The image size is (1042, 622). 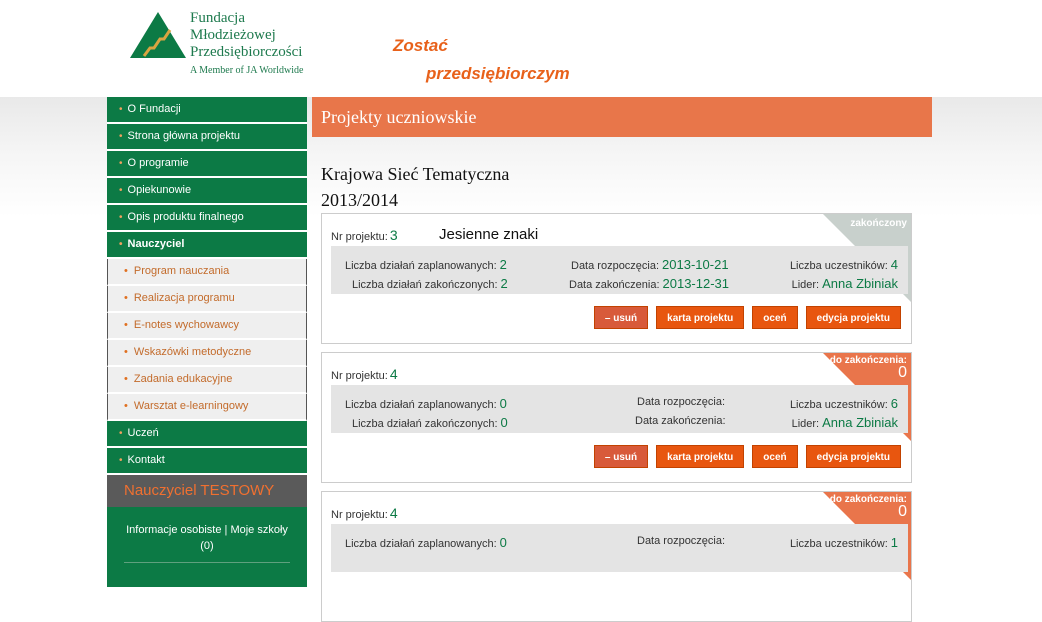 I want to click on finished-count: Liczba działań zakończonych: 0, so click(x=430, y=422).